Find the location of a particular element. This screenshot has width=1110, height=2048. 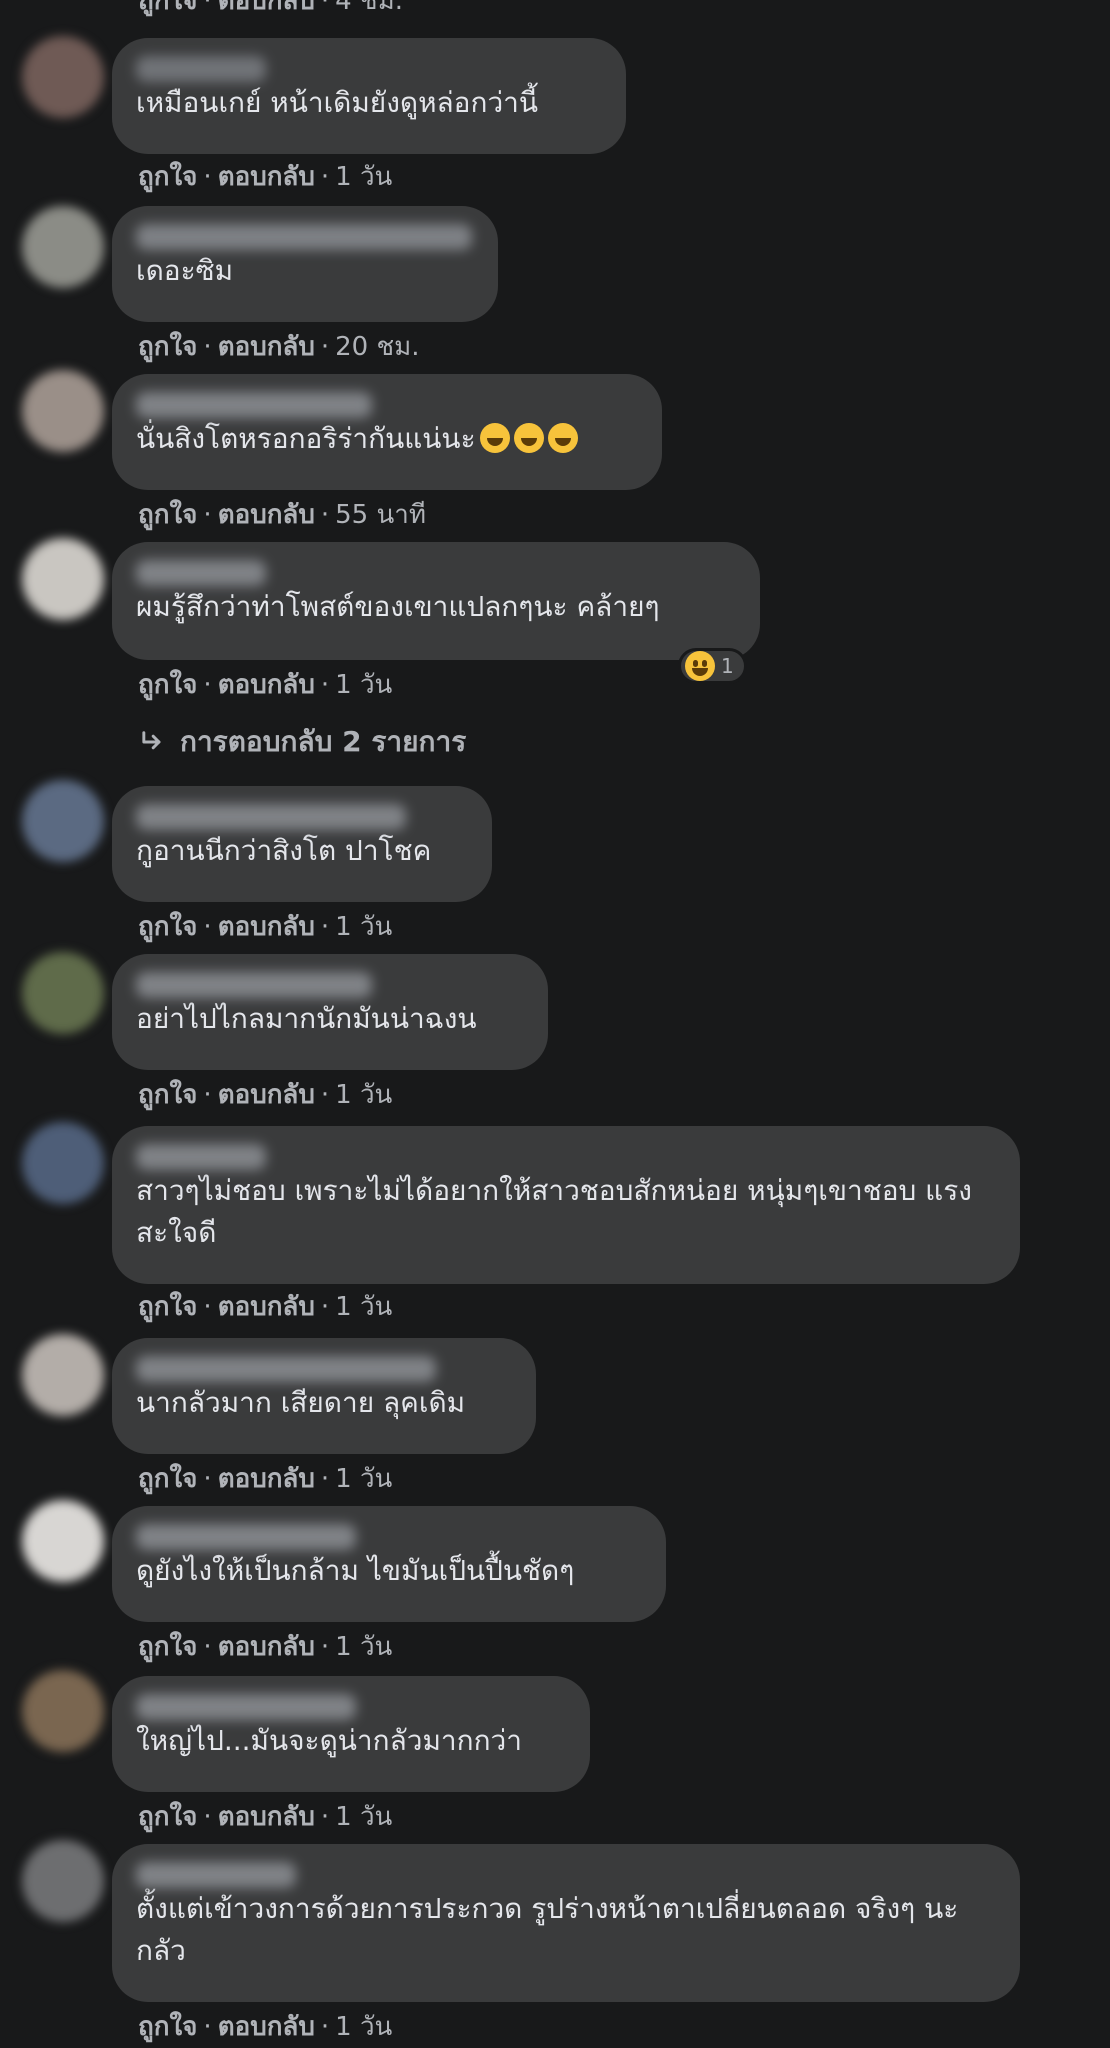

comment-bubble: อย่าไปไกลมากนักมันน่าฉงน is located at coordinates (330, 1012).